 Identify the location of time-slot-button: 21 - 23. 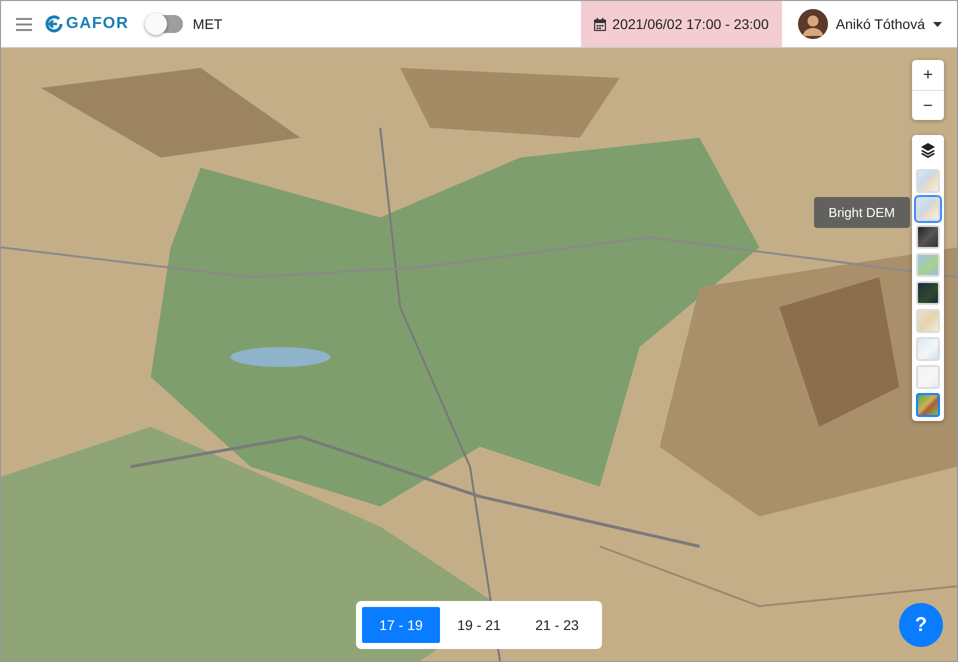
(557, 625).